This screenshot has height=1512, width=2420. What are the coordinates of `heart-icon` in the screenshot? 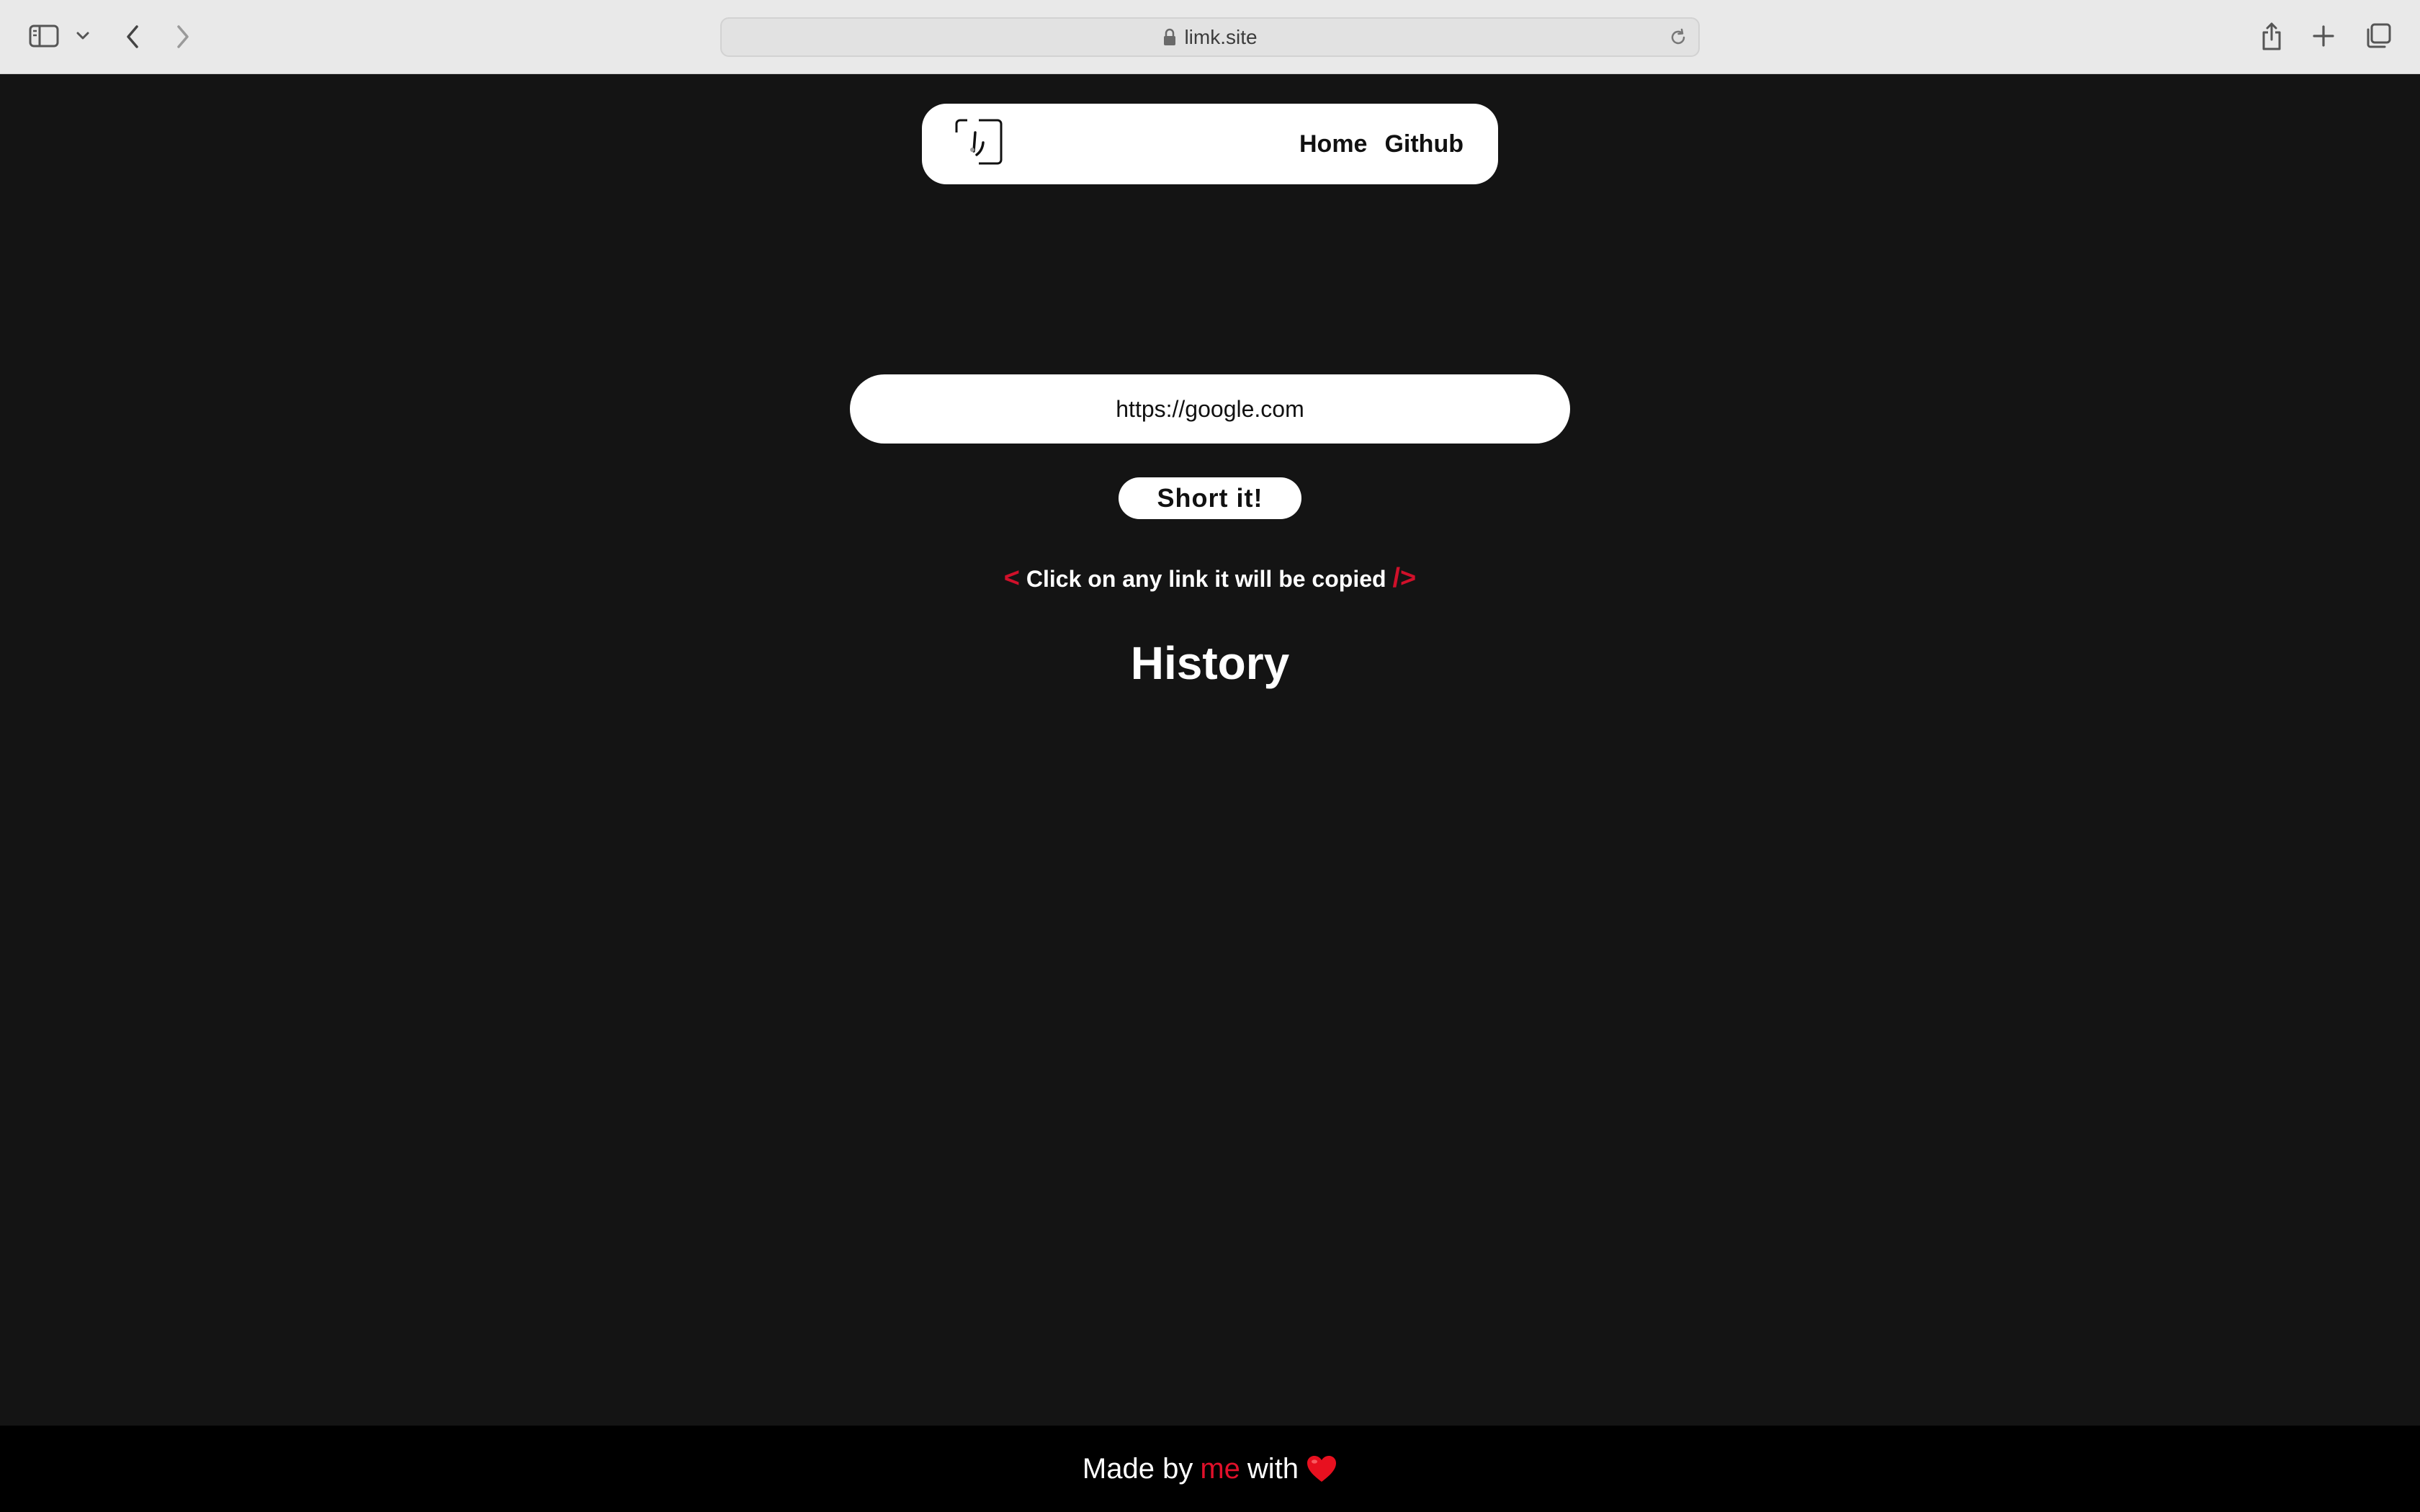 It's located at (1321, 1468).